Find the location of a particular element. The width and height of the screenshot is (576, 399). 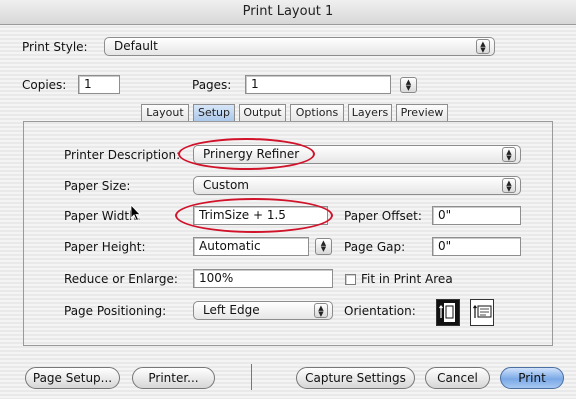

printer-description-value: Prinergy Refiner is located at coordinates (251, 154).